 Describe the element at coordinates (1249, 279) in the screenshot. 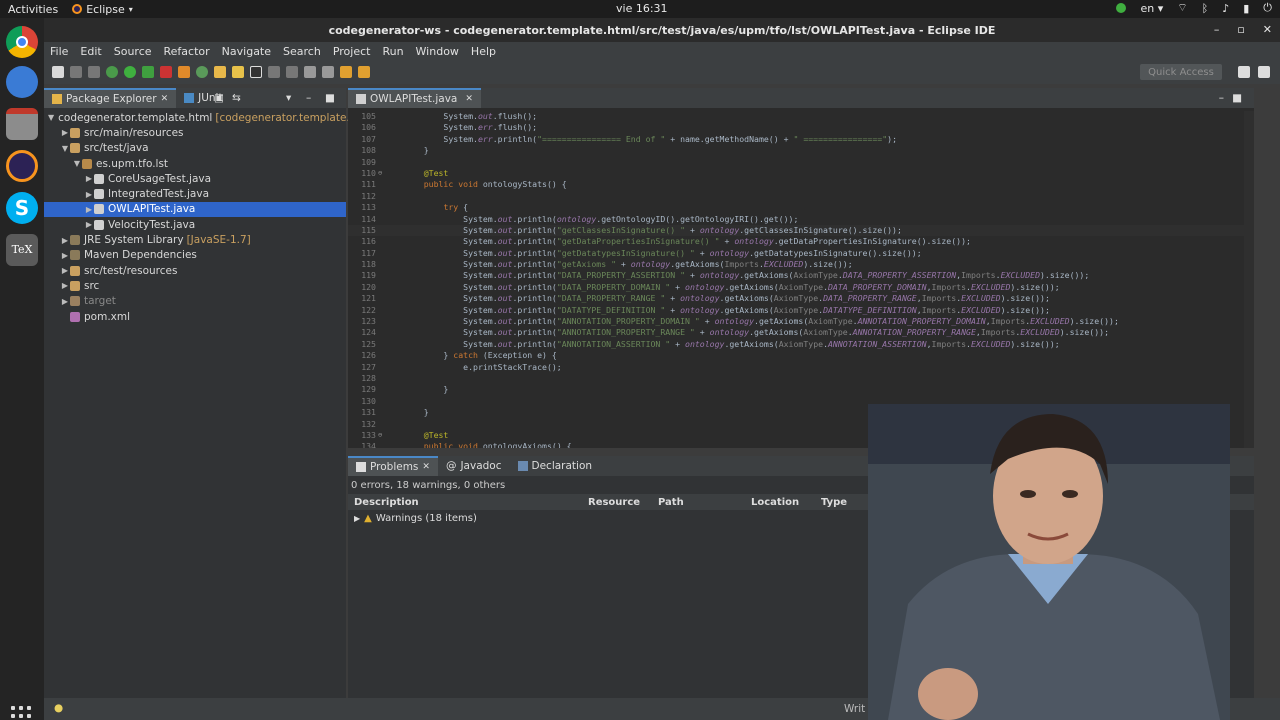

I see `overview-ruler` at that location.